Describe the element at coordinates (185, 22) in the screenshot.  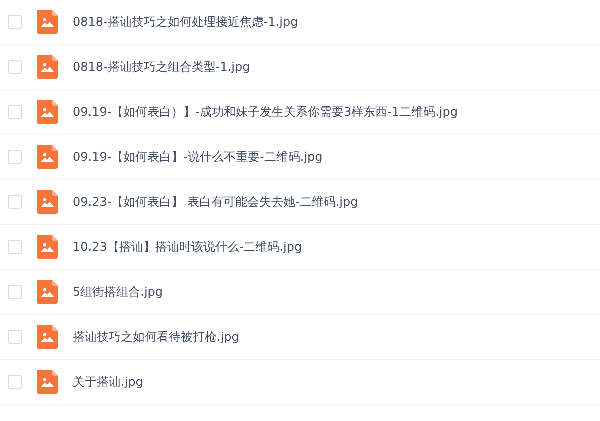
I see `file-name: 0818-搭讪技巧之如何处理接近焦虑-1.jpg` at that location.